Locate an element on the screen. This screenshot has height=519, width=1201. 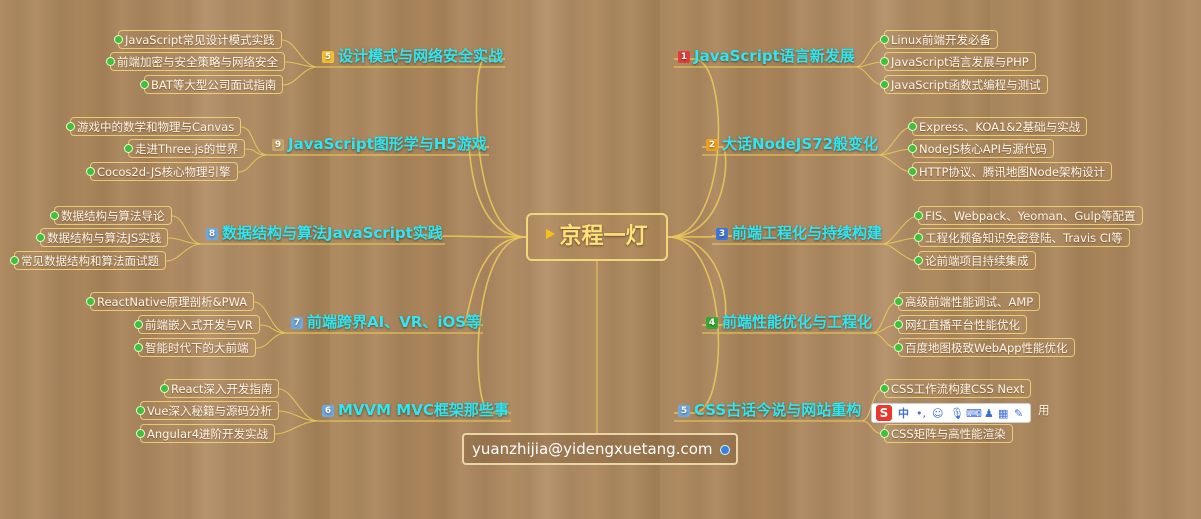
leaf-topic: Angular4进阶开发实战 is located at coordinates (208, 433).